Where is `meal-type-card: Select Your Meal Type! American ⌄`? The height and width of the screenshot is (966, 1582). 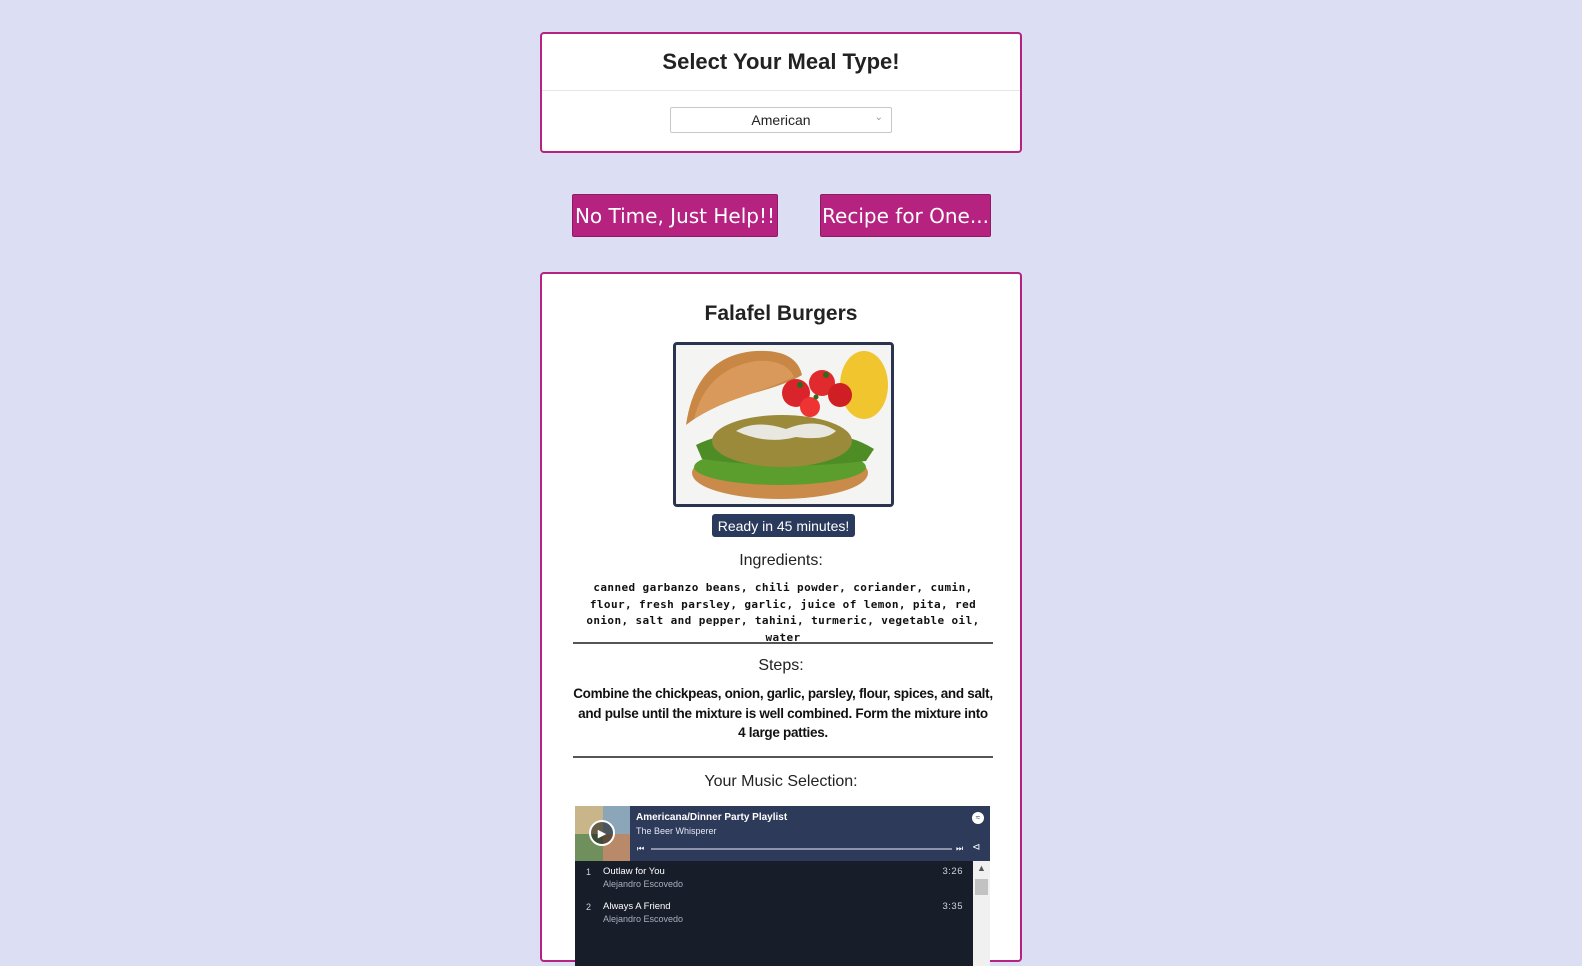
meal-type-card: Select Your Meal Type! American ⌄ is located at coordinates (781, 92).